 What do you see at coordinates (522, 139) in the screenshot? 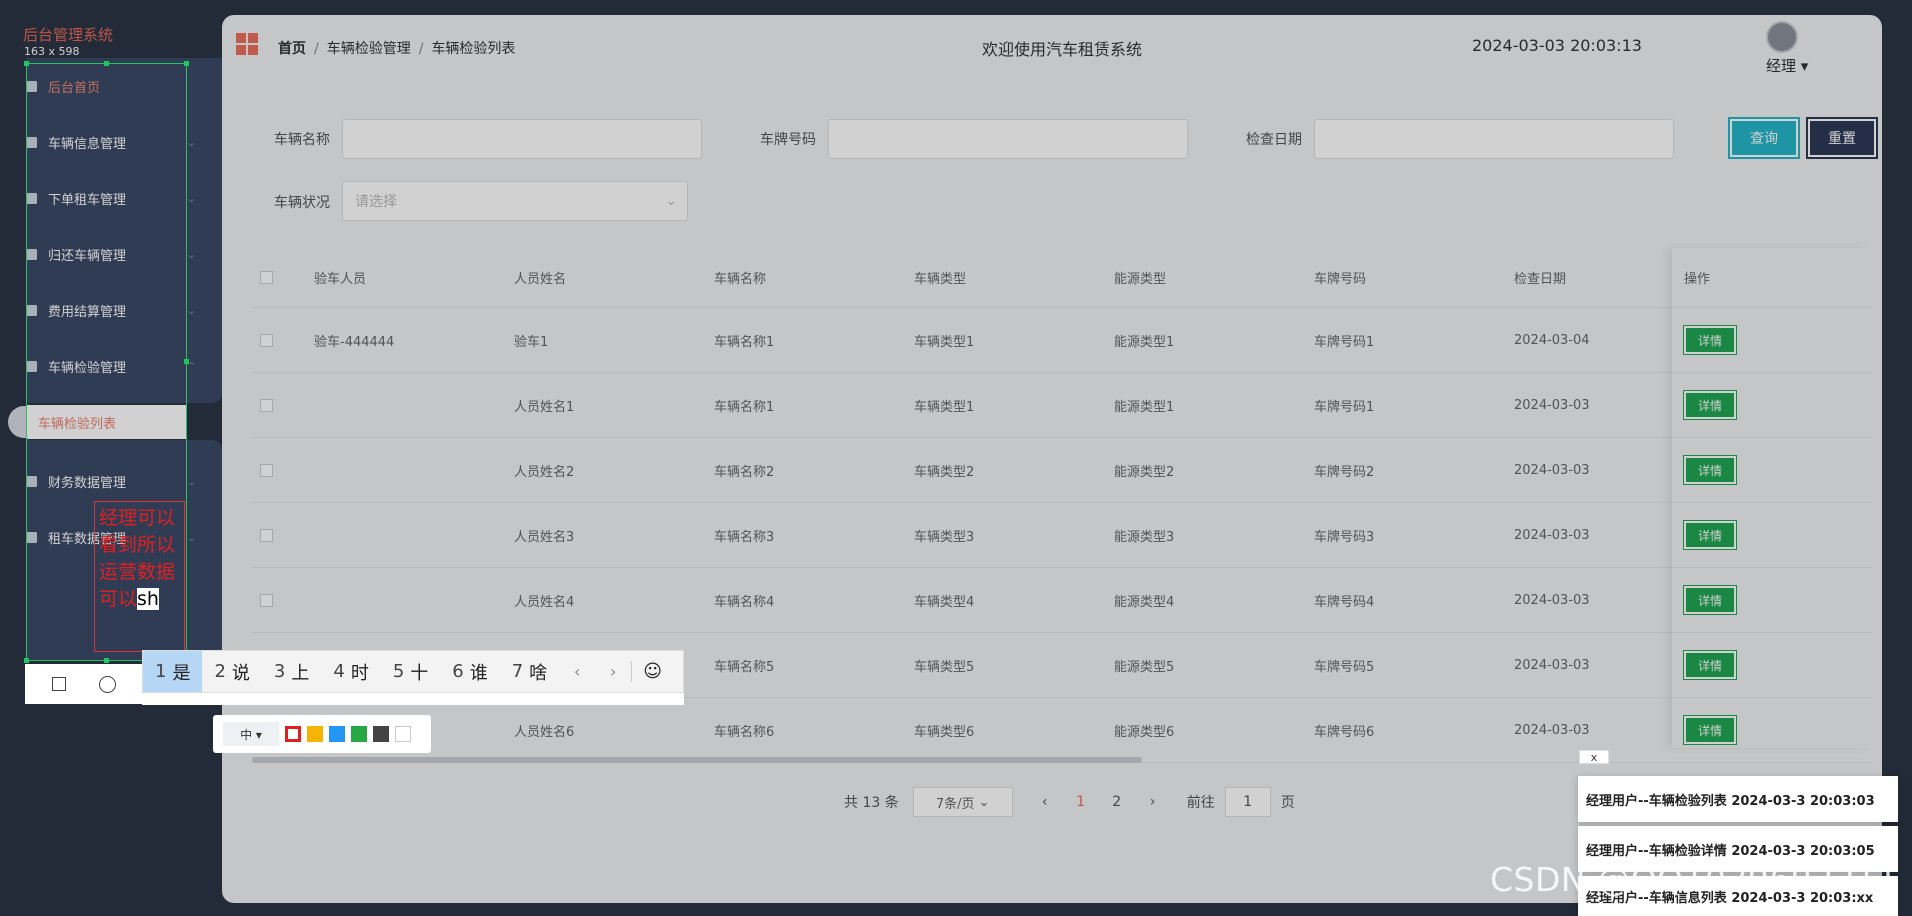
I see `car-name-input` at bounding box center [522, 139].